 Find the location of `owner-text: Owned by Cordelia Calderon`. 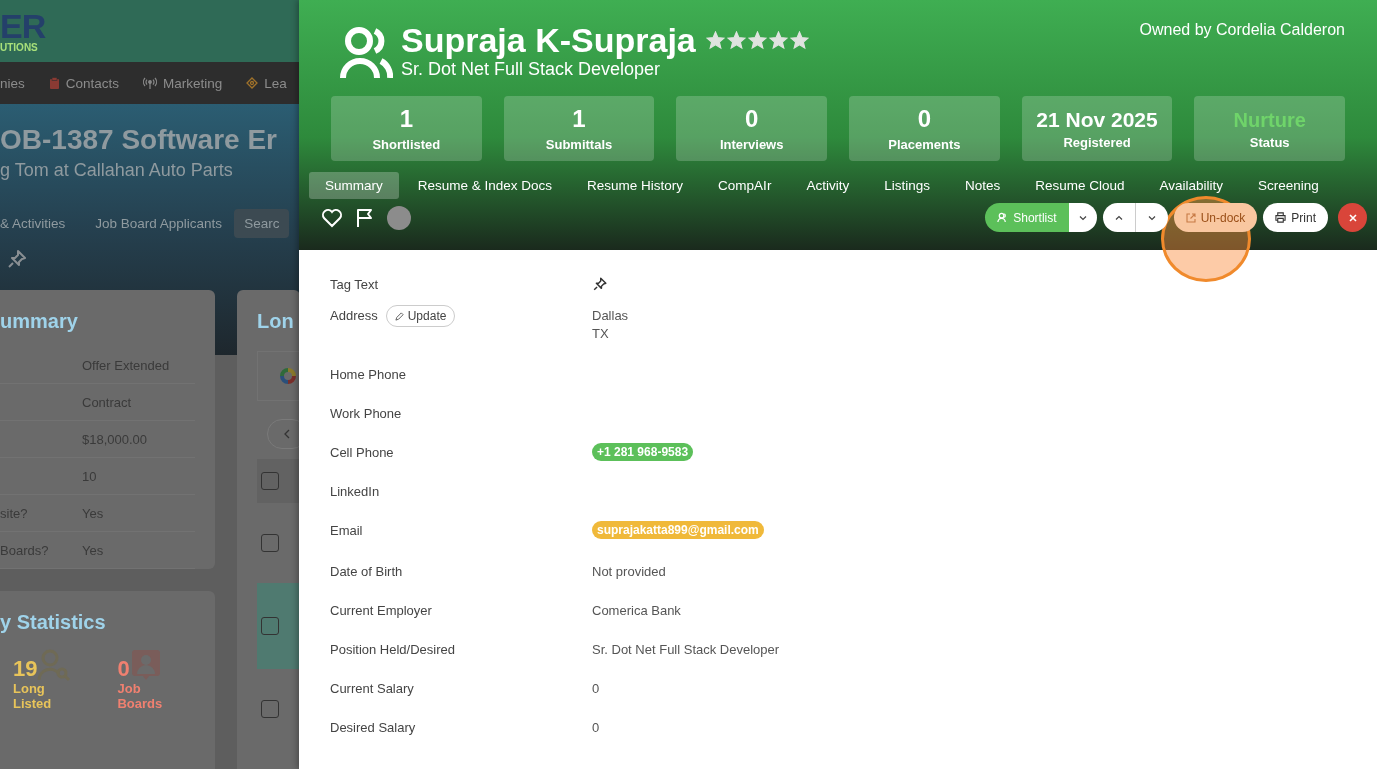

owner-text: Owned by Cordelia Calderon is located at coordinates (1242, 30).